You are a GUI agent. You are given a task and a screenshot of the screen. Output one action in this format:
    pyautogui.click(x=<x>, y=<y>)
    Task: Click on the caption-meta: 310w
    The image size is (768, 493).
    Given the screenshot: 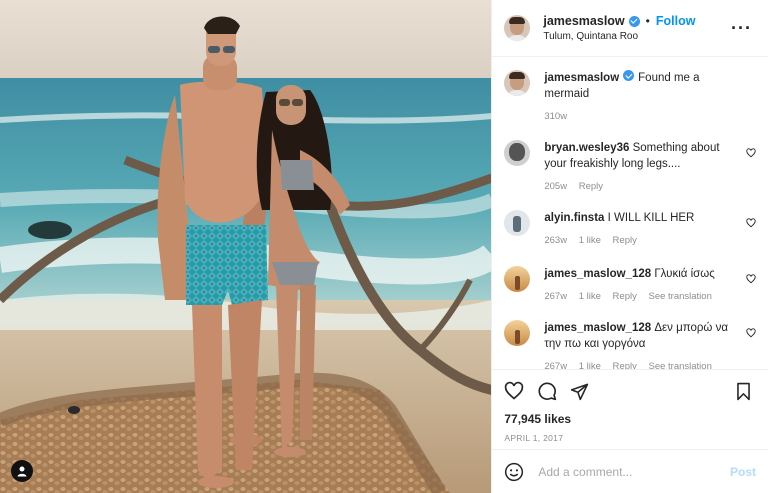 What is the action you would take?
    pyautogui.click(x=639, y=117)
    